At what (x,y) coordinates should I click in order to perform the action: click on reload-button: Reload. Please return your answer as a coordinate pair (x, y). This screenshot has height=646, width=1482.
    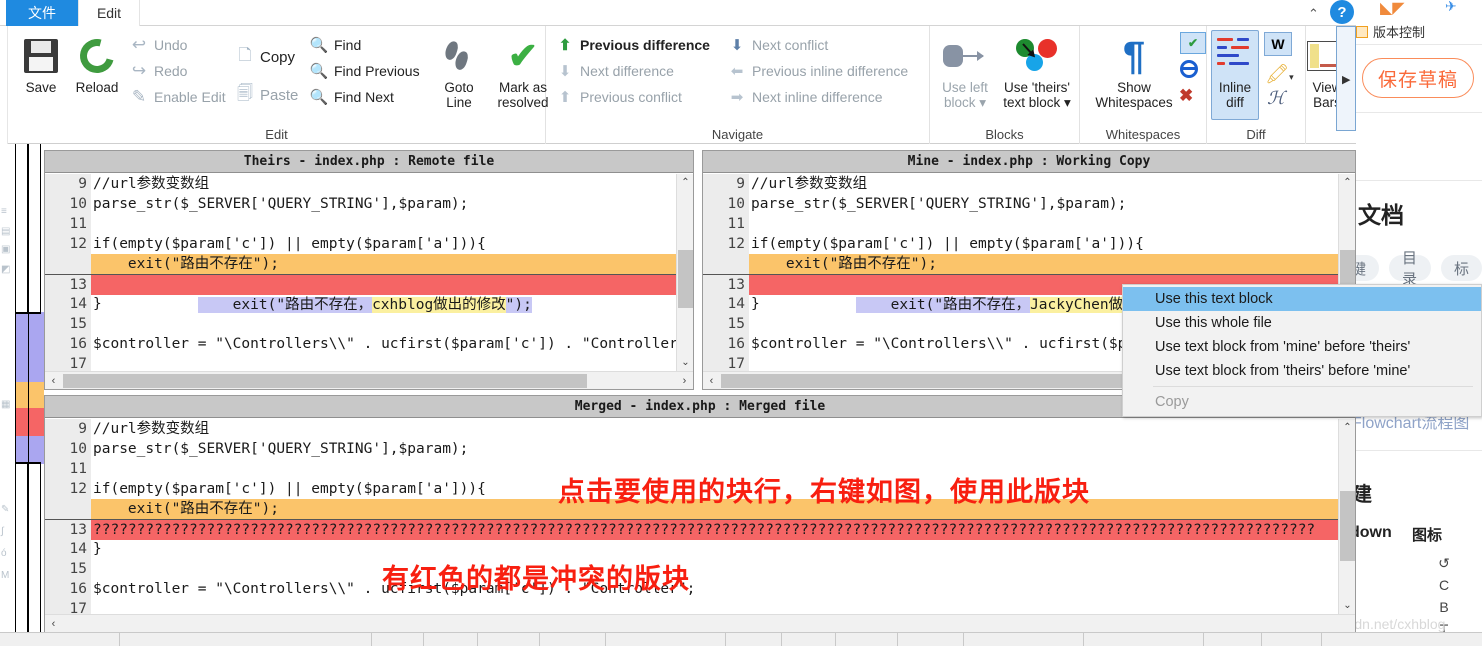
    Looking at the image, I should click on (97, 63).